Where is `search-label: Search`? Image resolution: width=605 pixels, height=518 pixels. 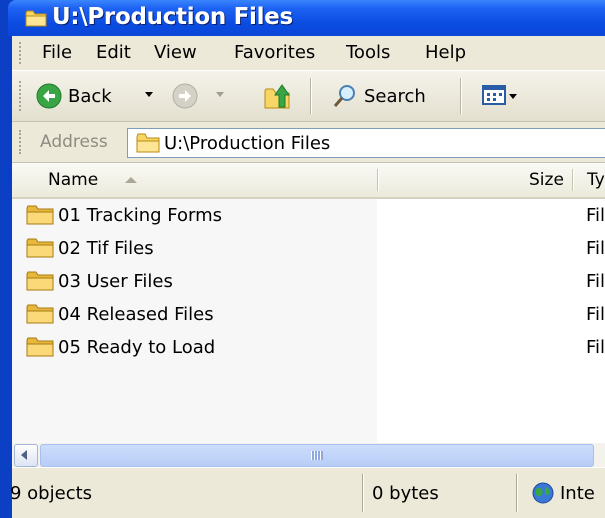 search-label: Search is located at coordinates (395, 96).